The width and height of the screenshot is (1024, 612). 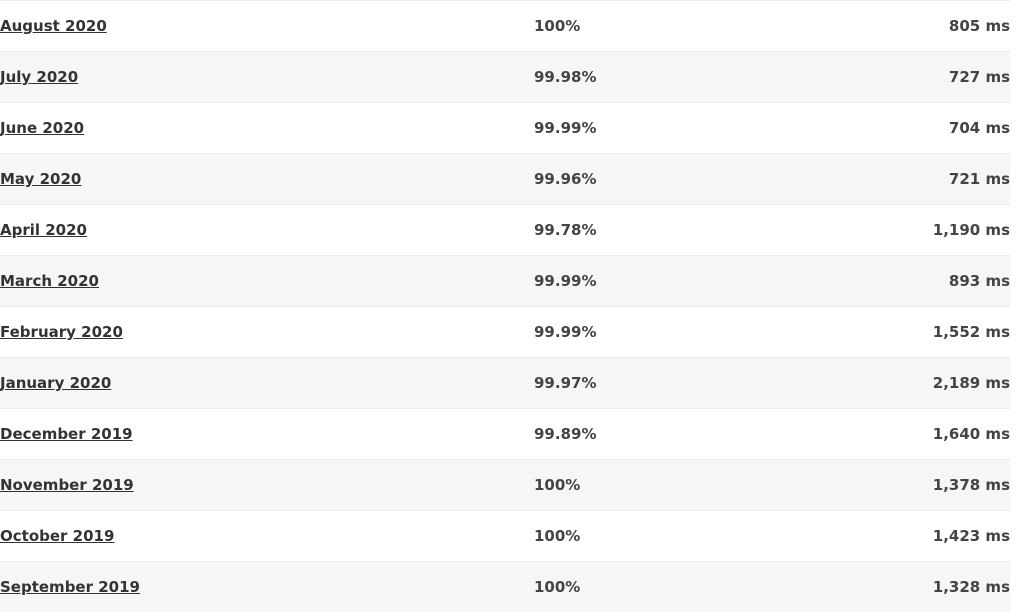 What do you see at coordinates (684, 383) in the screenshot?
I see `uptime-cell: 99.97%` at bounding box center [684, 383].